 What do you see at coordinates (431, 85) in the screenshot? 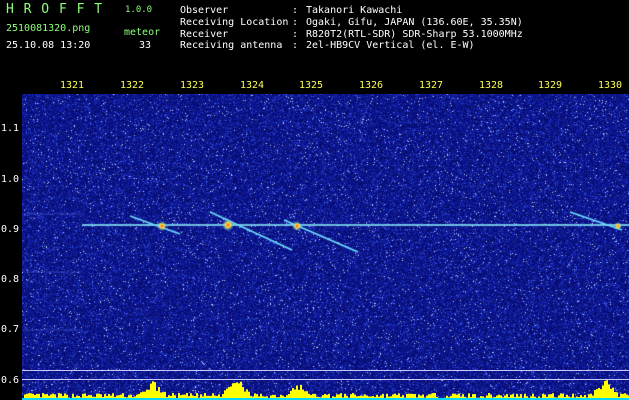
I see `x-tick-label: 1327` at bounding box center [431, 85].